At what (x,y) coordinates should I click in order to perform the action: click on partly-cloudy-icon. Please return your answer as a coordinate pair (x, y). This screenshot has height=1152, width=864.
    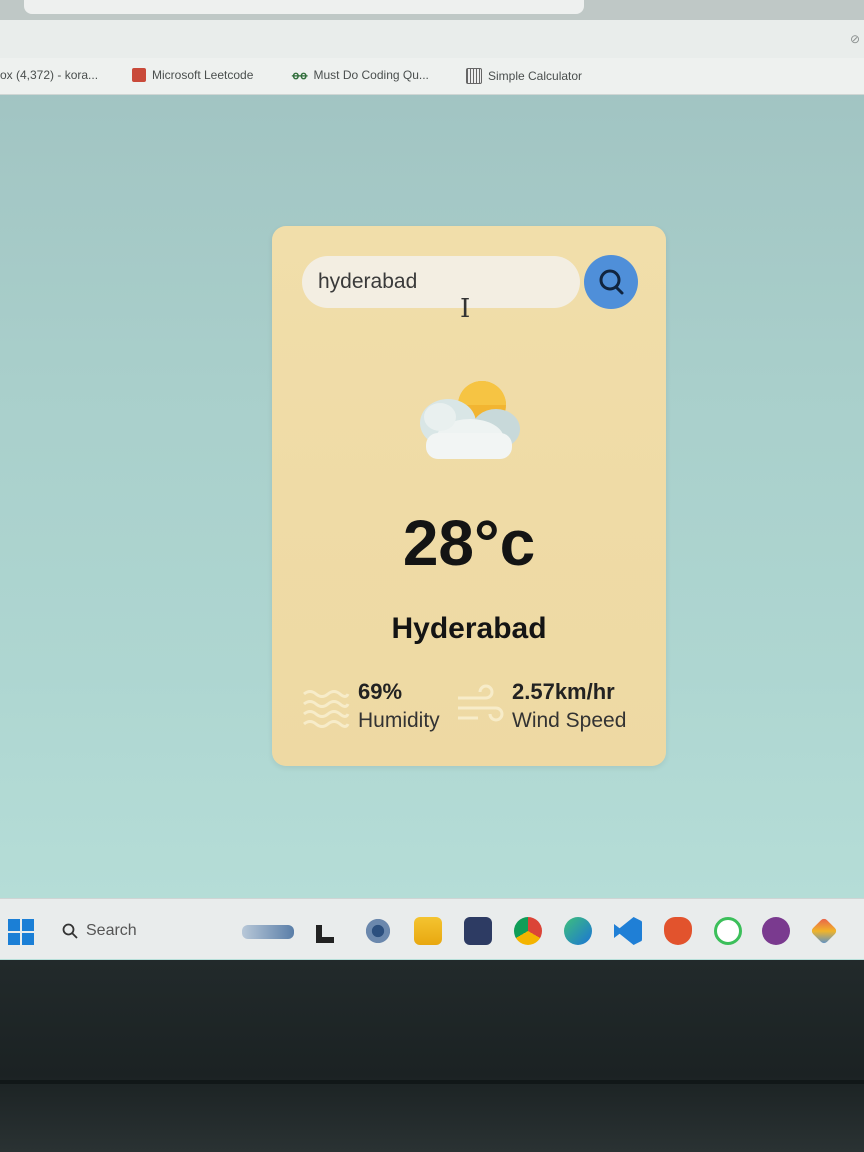
    Looking at the image, I should click on (470, 420).